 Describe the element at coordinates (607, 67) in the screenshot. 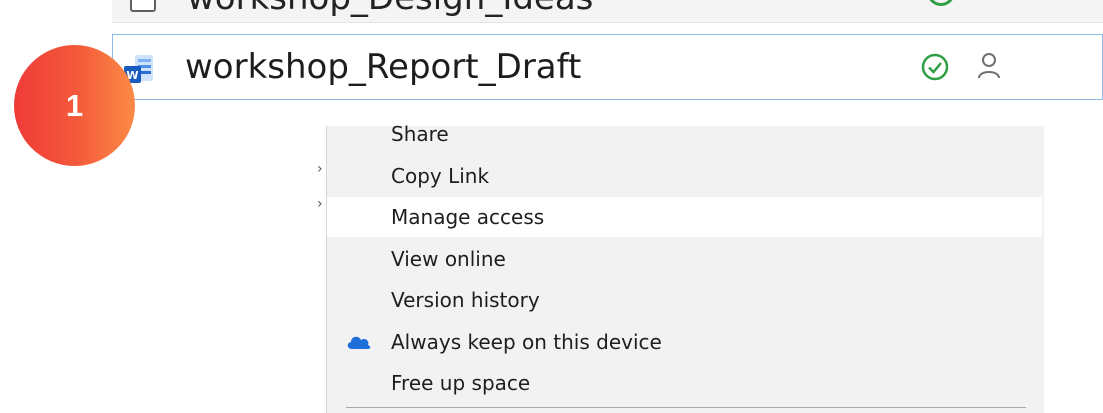

I see `file-row-selected: W workshop_Report_Draft` at that location.